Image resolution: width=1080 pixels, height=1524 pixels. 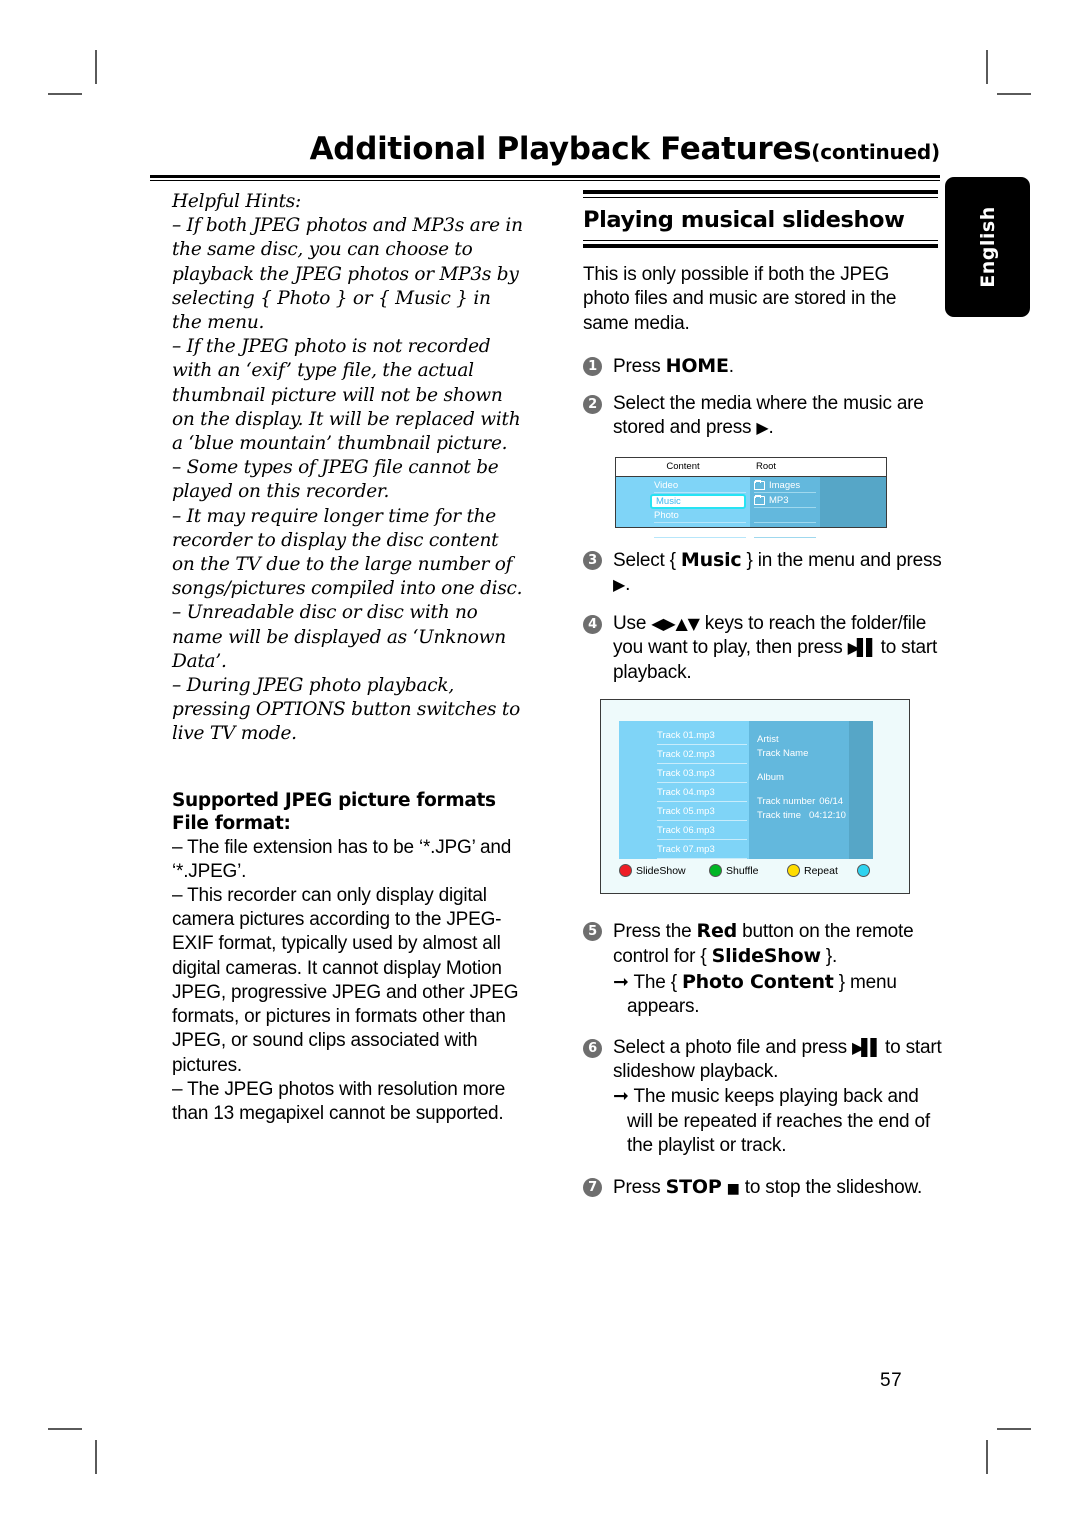 What do you see at coordinates (827, 815) in the screenshot?
I see `info-track-time-value: 04:12:10` at bounding box center [827, 815].